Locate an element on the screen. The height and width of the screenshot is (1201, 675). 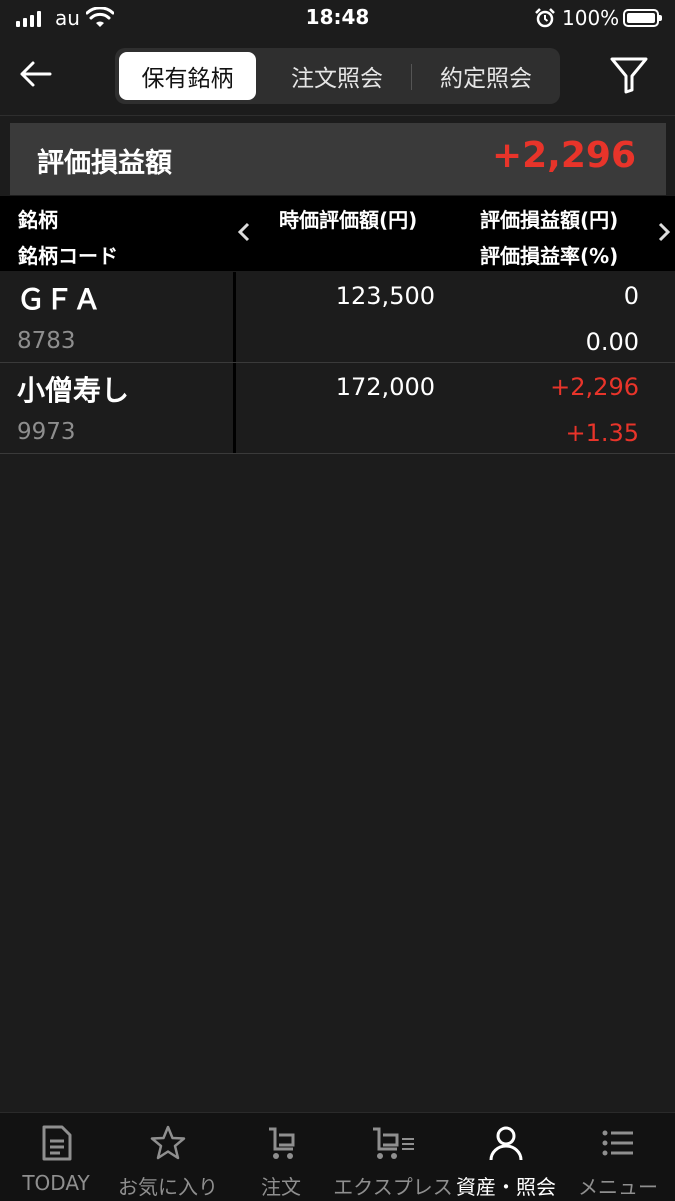
nav-bar: 保有銘柄 注文照会 約定照会 is located at coordinates (337, 78).